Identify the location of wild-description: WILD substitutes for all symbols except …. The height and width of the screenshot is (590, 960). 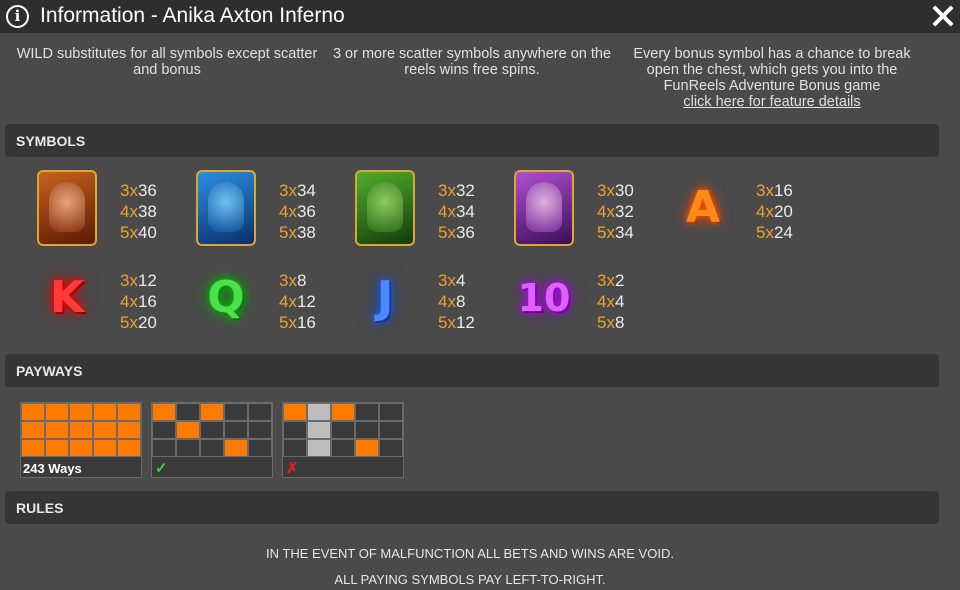
(167, 62).